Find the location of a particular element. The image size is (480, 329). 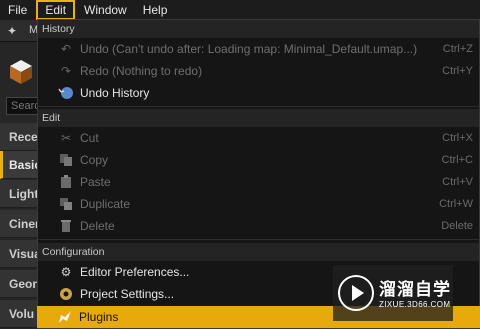

delete-icon is located at coordinates (66, 226).